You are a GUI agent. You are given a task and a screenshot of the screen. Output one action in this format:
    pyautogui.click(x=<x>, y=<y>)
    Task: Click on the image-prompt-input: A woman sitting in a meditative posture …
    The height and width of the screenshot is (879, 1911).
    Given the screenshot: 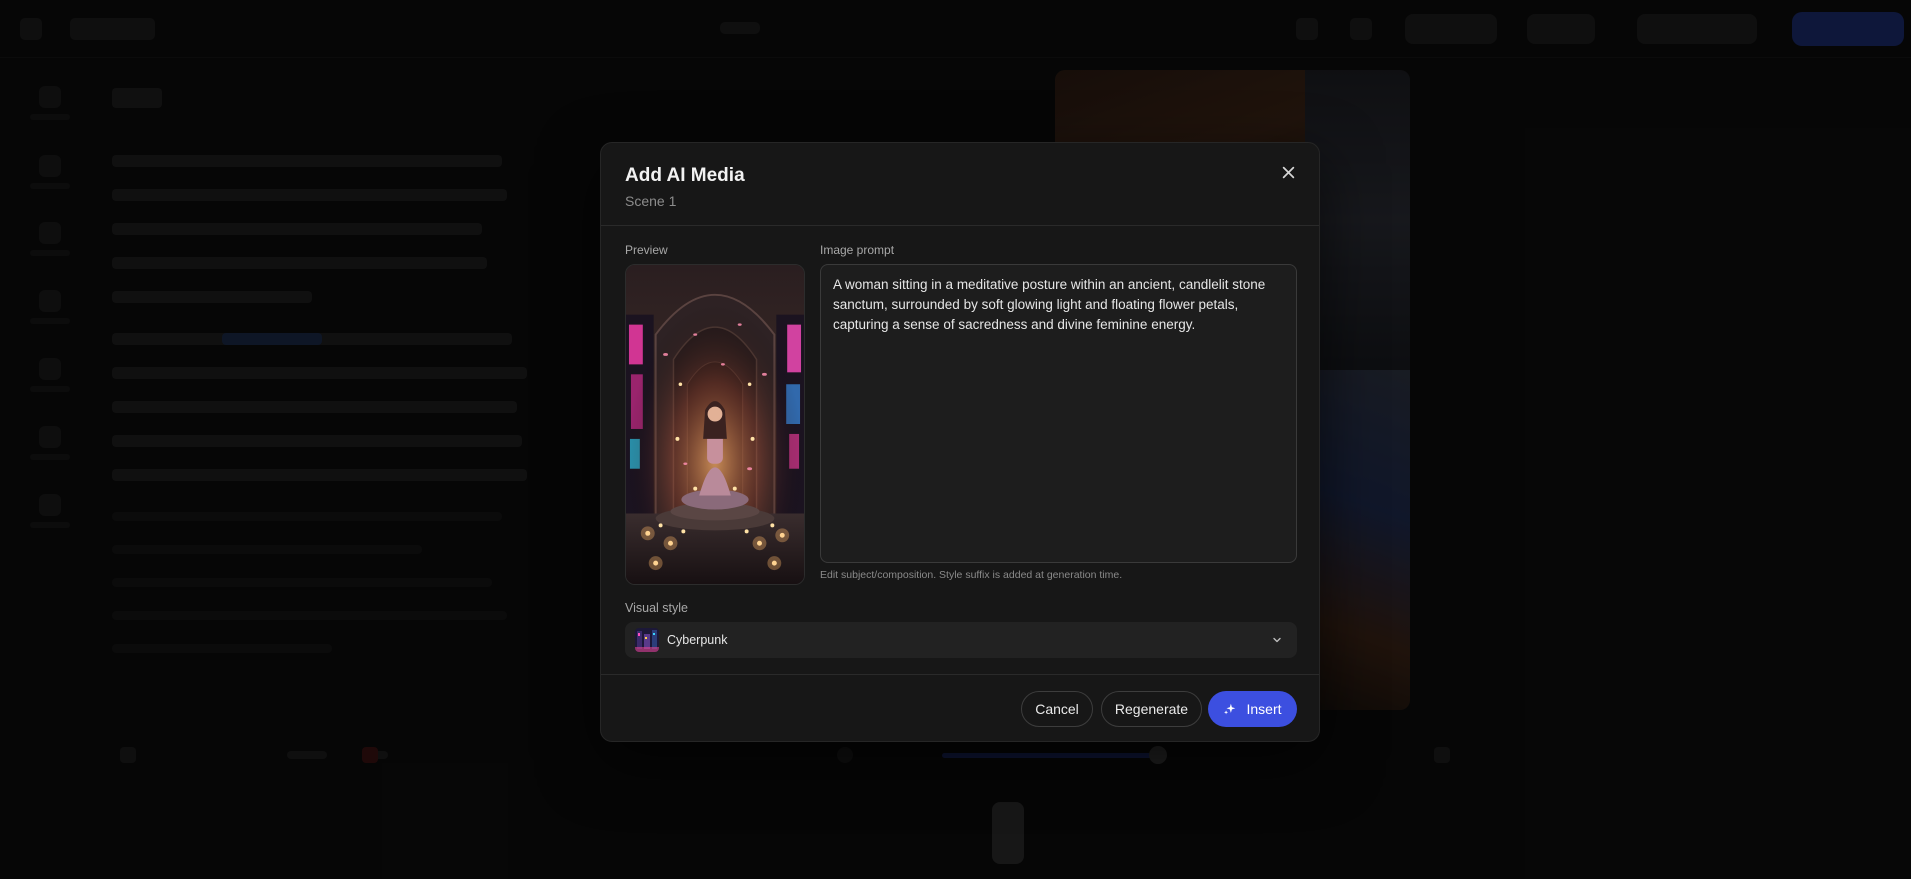 What is the action you would take?
    pyautogui.click(x=1058, y=413)
    